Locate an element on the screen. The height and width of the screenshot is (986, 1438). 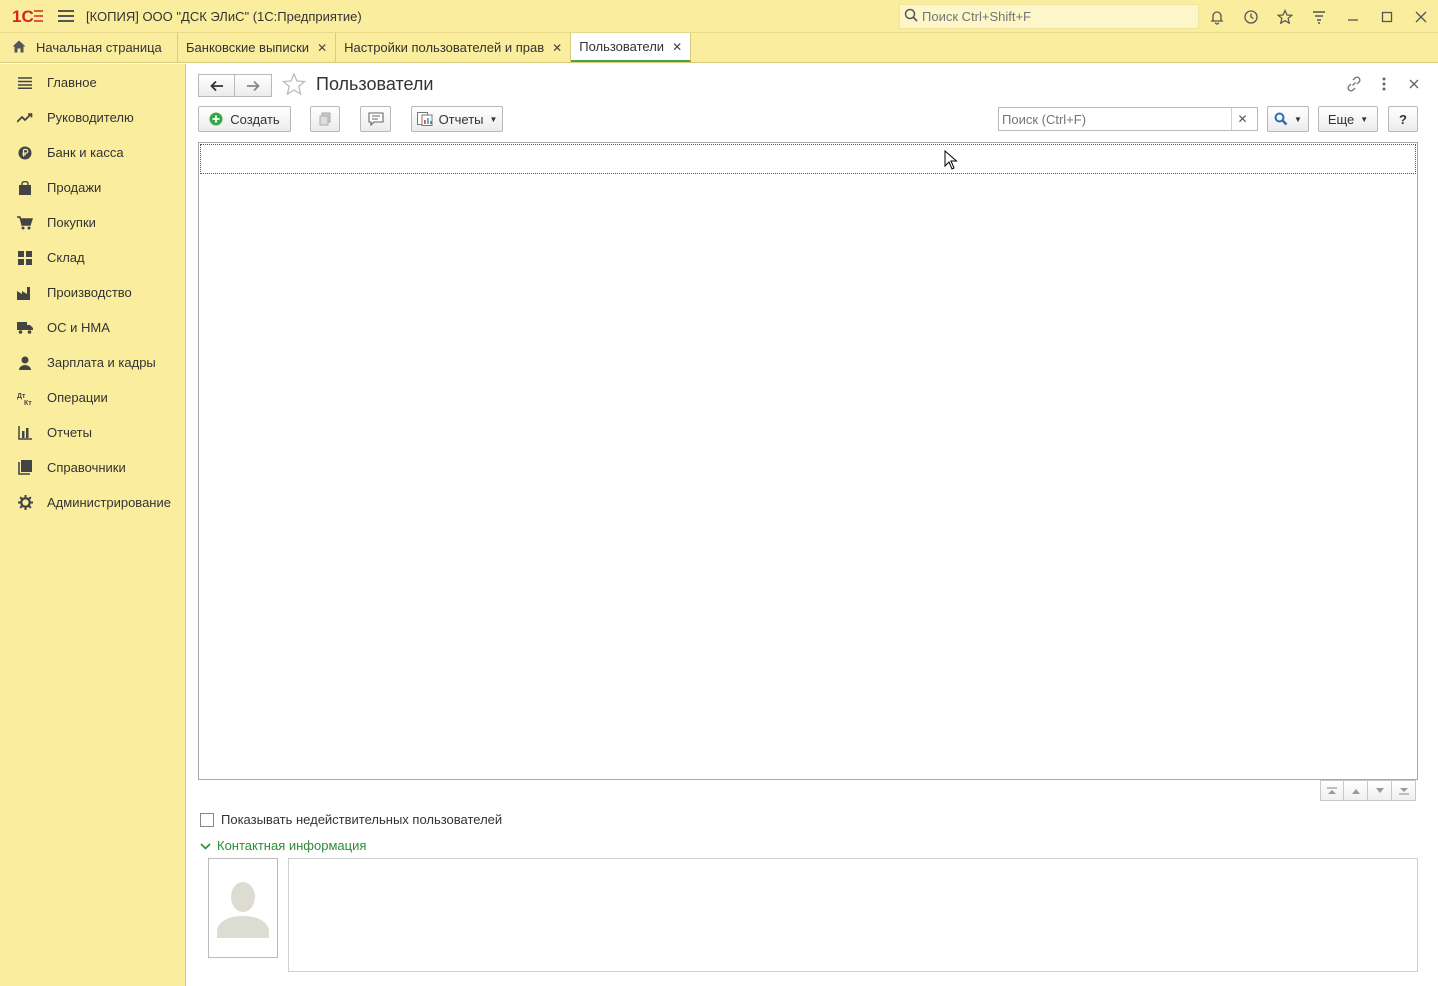
sidebar-item-director: Руководителю is located at coordinates (92, 117).